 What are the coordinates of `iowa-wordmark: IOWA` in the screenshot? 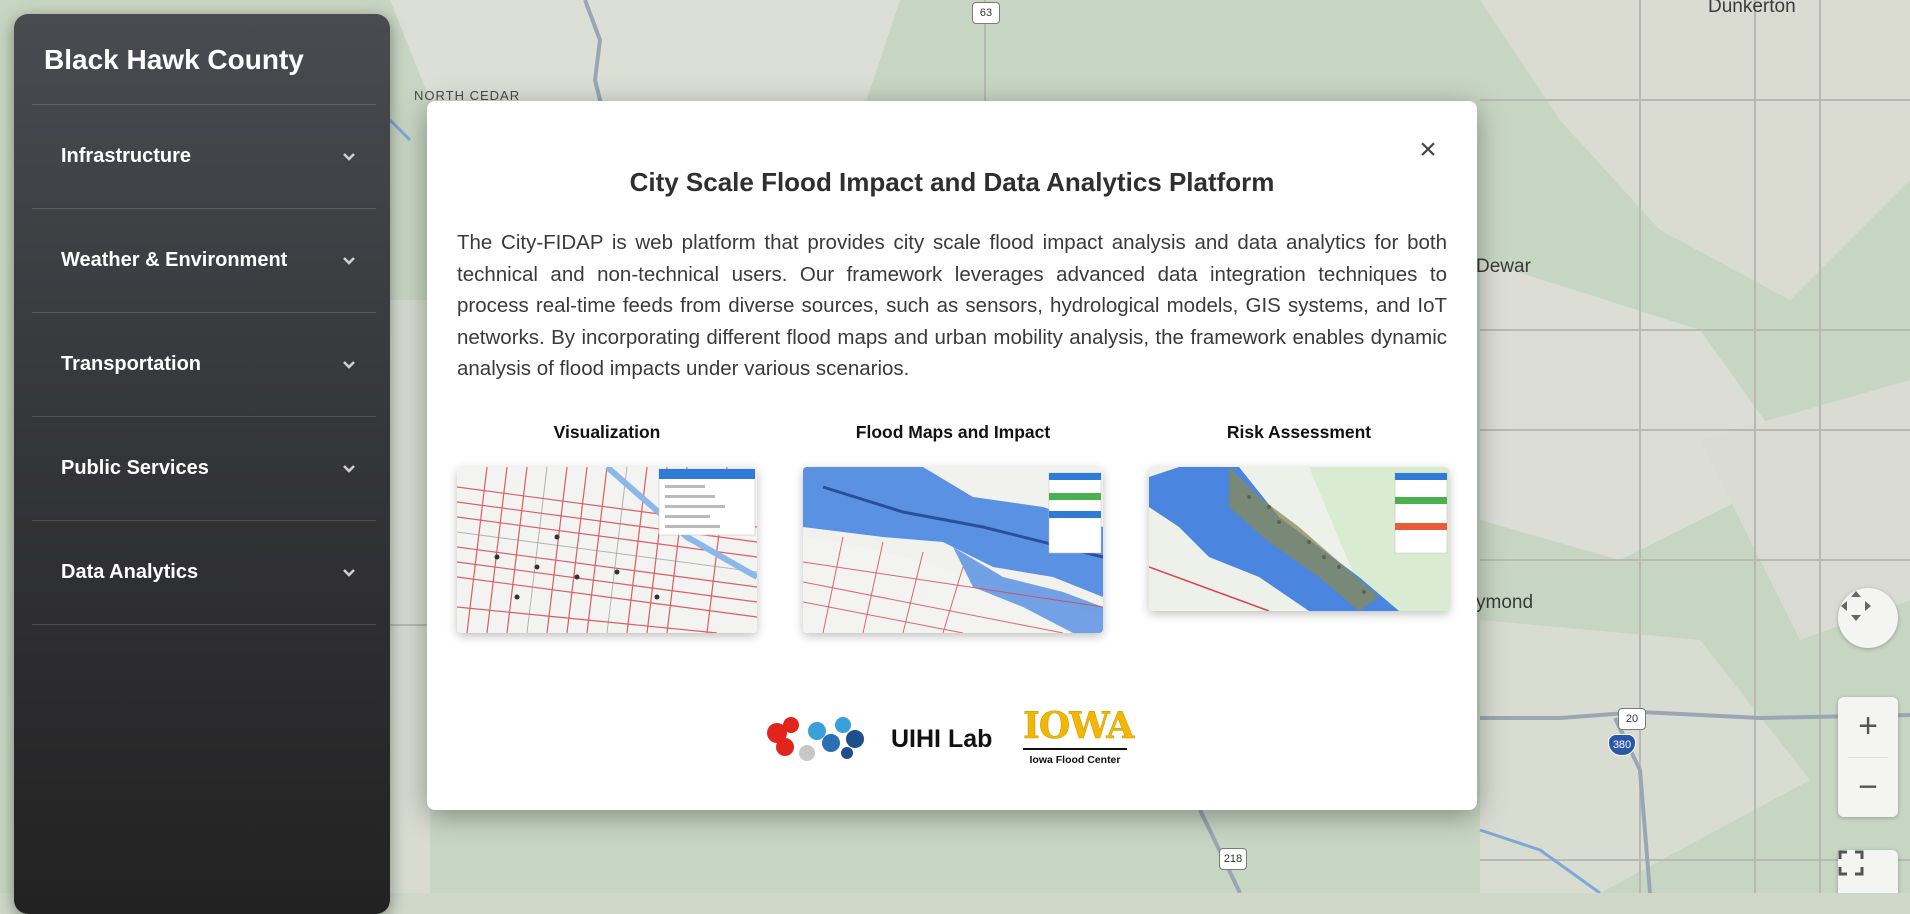 It's located at (1079, 726).